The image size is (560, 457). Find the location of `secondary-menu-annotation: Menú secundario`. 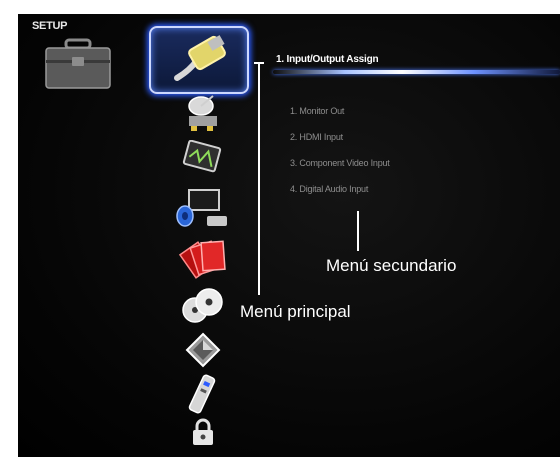

secondary-menu-annotation: Menú secundario is located at coordinates (391, 265).